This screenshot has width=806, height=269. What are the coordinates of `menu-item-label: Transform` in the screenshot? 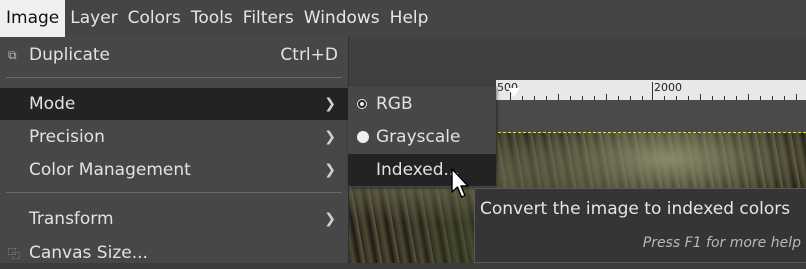 It's located at (71, 219).